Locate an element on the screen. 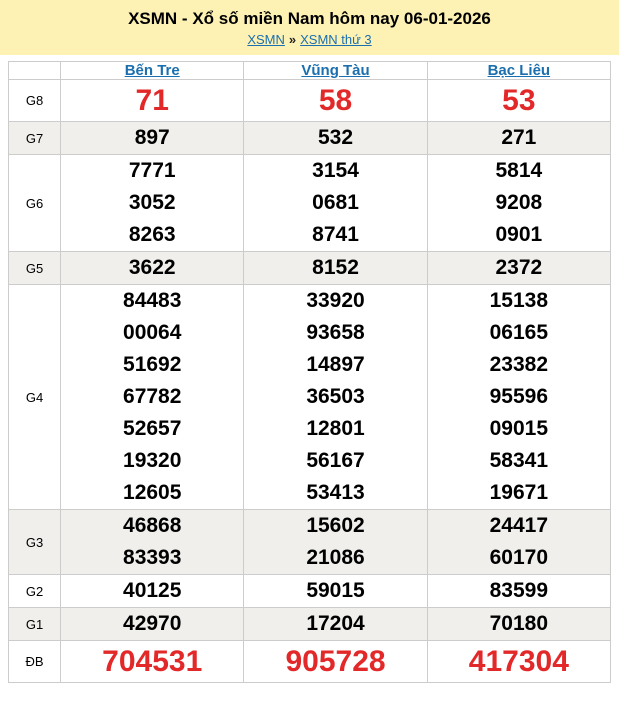 The width and height of the screenshot is (619, 706). result-number: 24417 is located at coordinates (519, 525).